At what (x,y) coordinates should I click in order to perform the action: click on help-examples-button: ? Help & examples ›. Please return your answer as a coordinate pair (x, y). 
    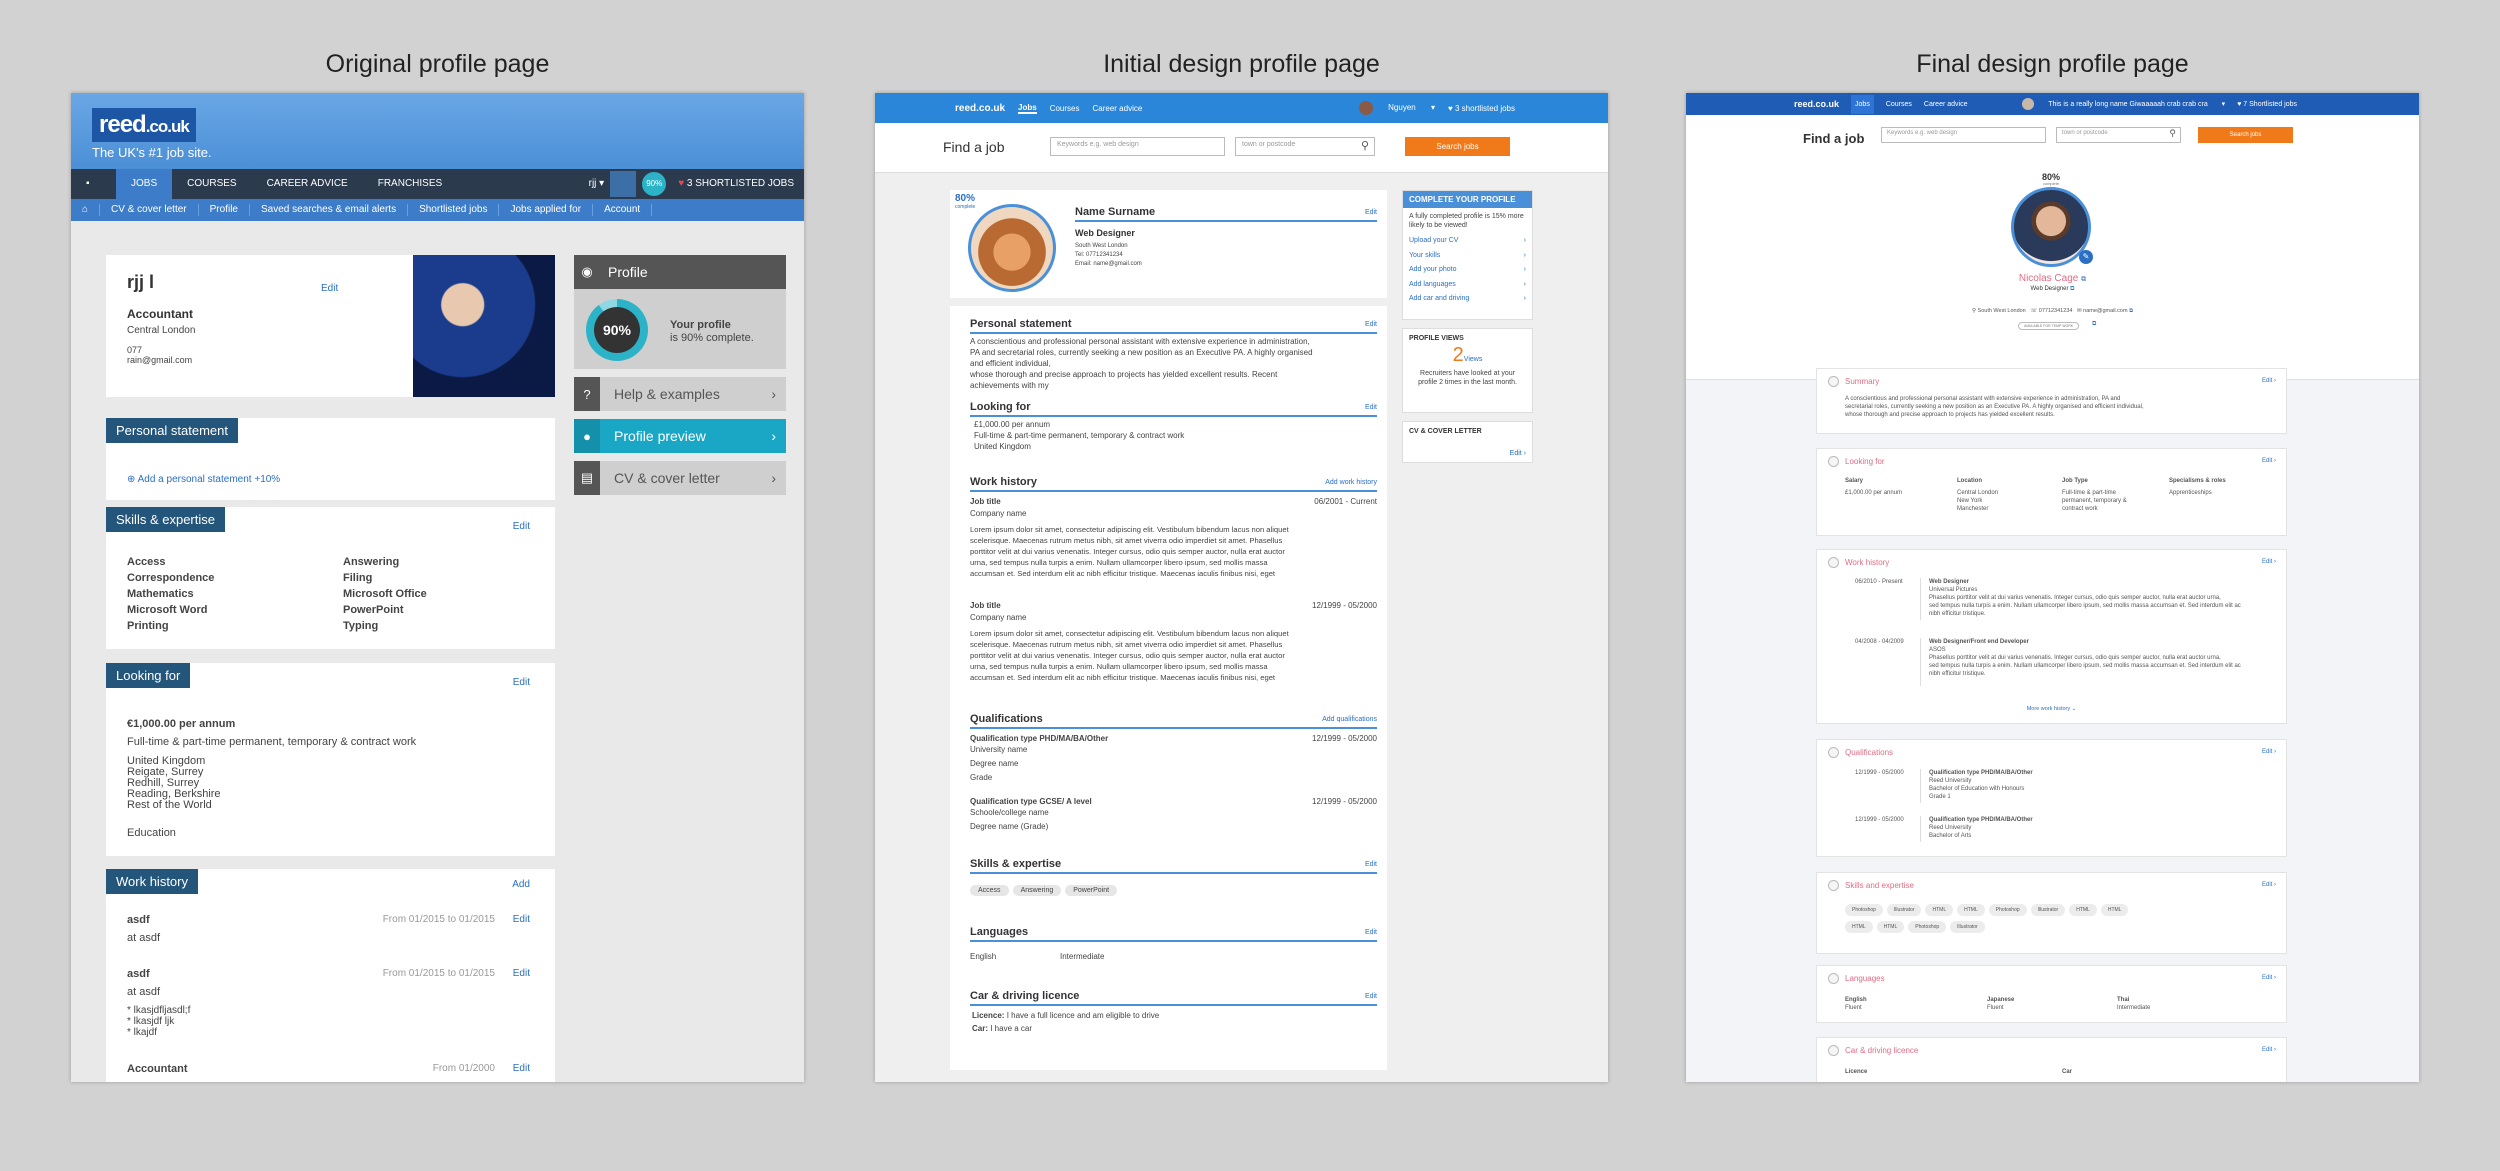
    Looking at the image, I should click on (680, 394).